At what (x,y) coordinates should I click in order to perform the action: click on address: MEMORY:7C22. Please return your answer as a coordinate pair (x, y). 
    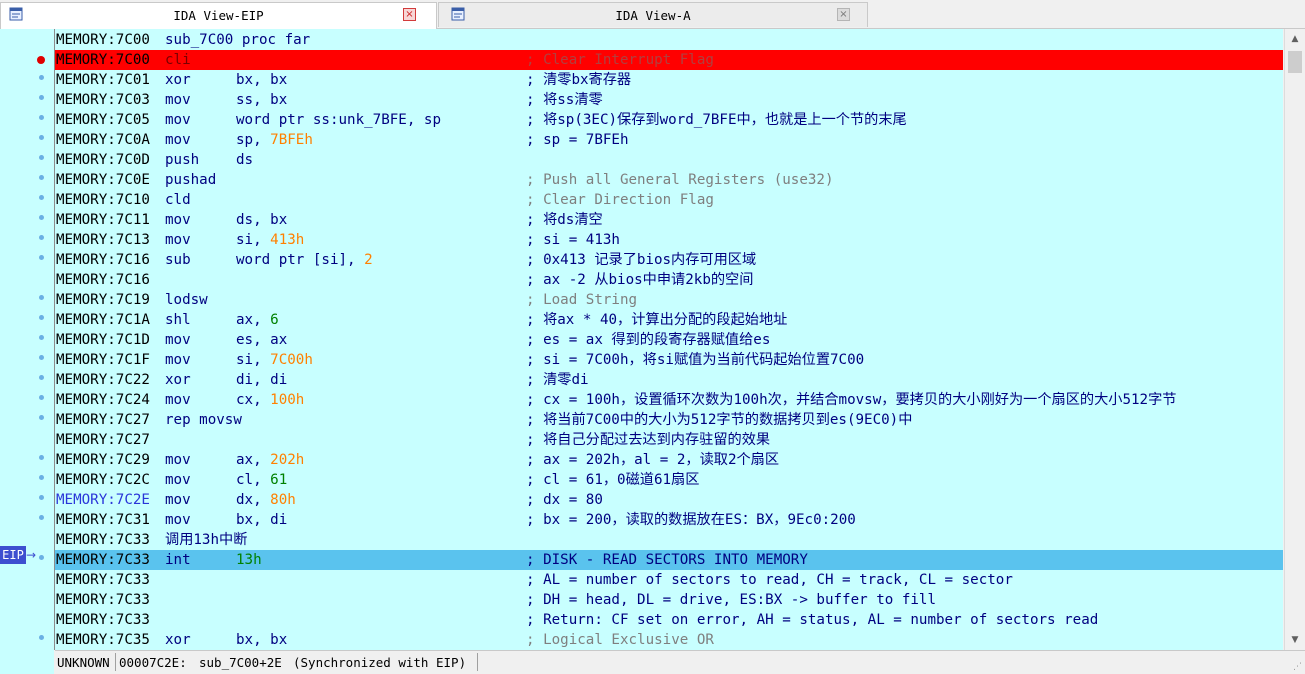
    Looking at the image, I should click on (103, 380).